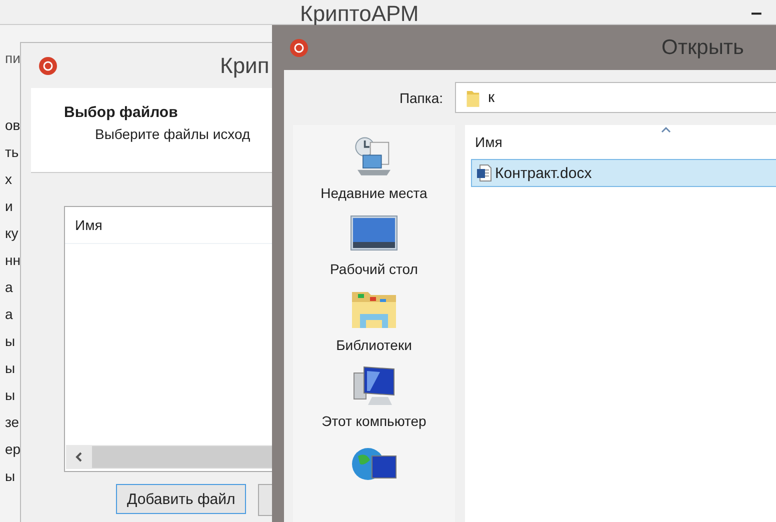 The width and height of the screenshot is (776, 522). What do you see at coordinates (11, 233) in the screenshot?
I see `sidebar-text: ку` at bounding box center [11, 233].